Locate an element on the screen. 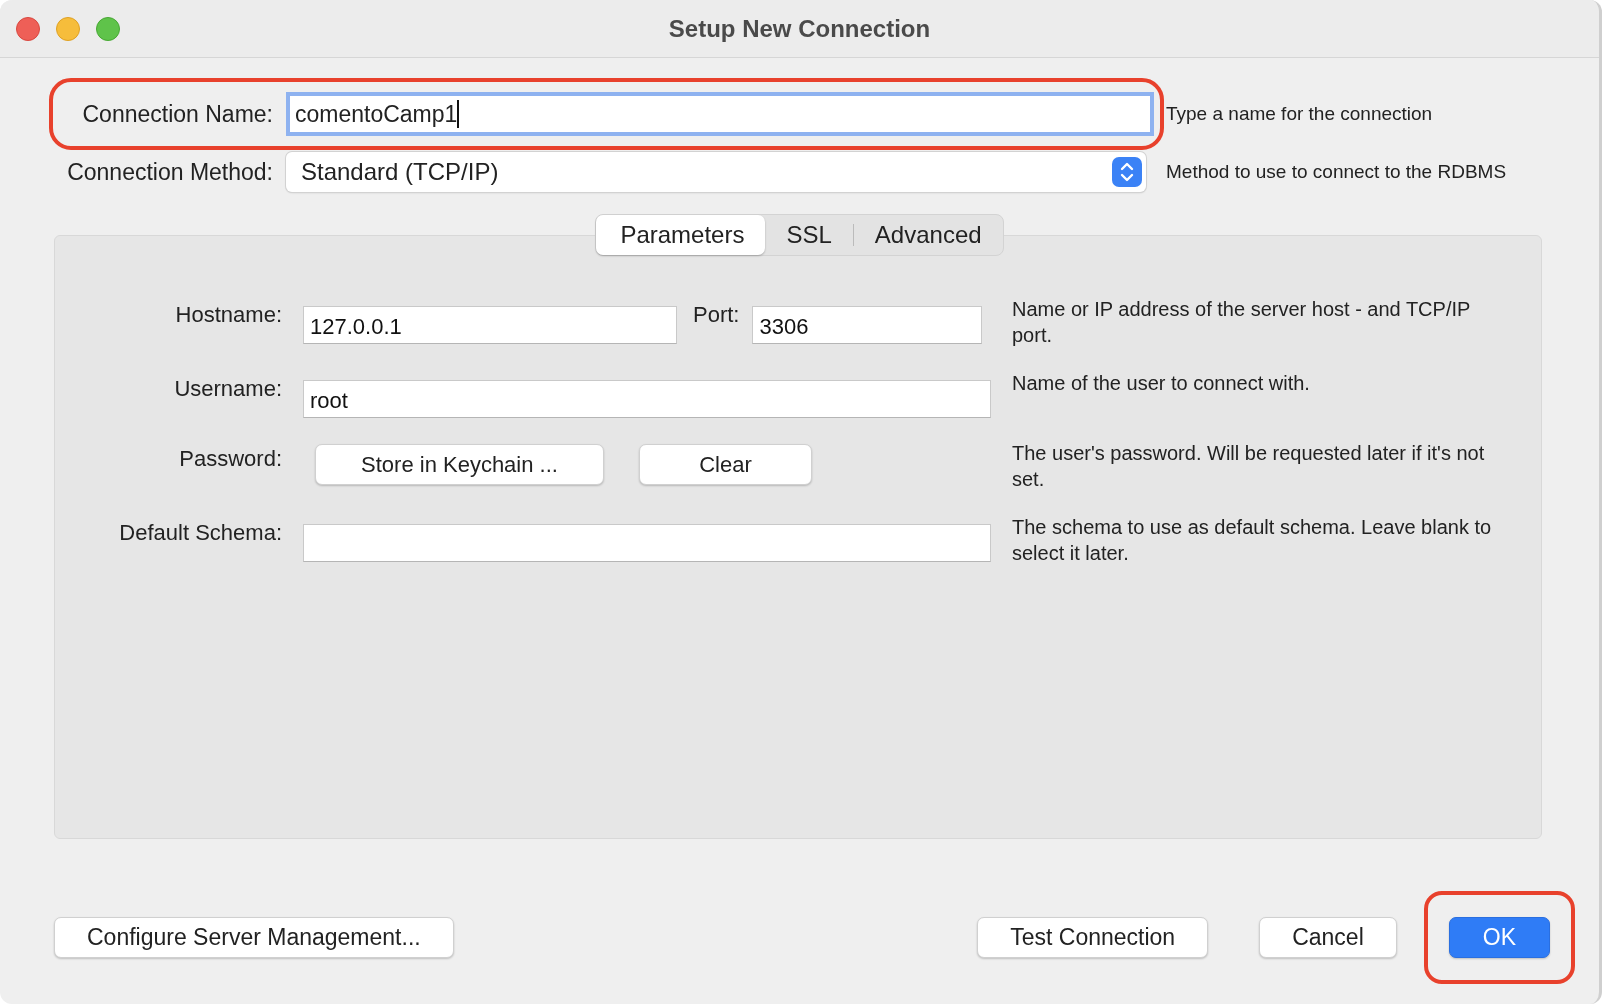 The height and width of the screenshot is (1004, 1602). minimize-icon is located at coordinates (68, 29).